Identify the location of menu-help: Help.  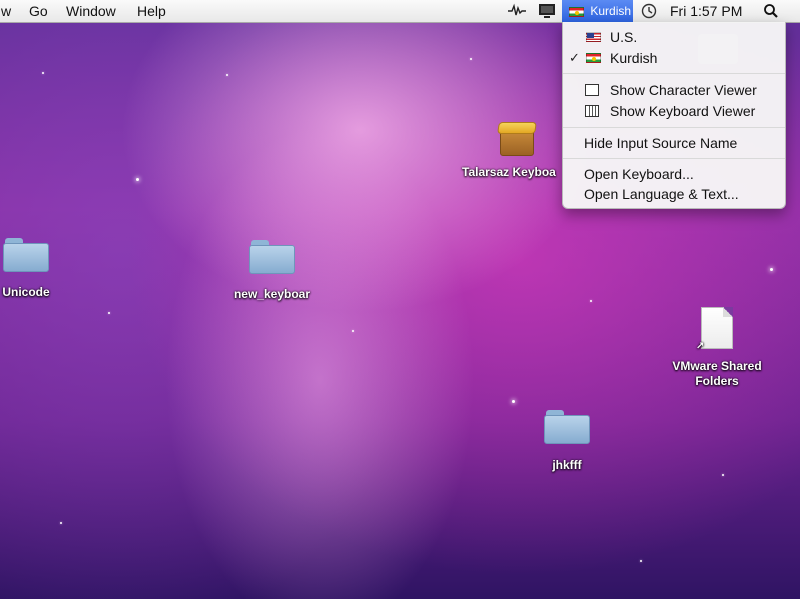
(151, 11).